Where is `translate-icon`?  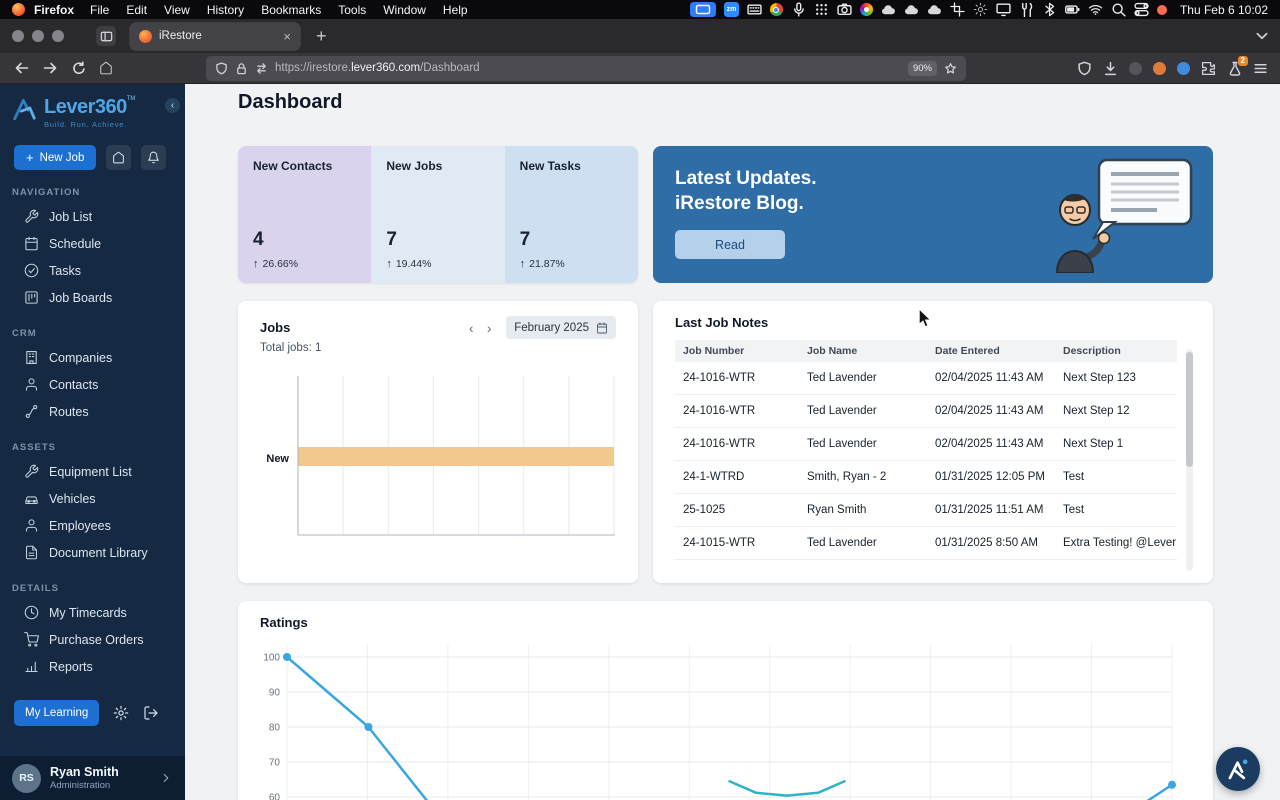 translate-icon is located at coordinates (261, 68).